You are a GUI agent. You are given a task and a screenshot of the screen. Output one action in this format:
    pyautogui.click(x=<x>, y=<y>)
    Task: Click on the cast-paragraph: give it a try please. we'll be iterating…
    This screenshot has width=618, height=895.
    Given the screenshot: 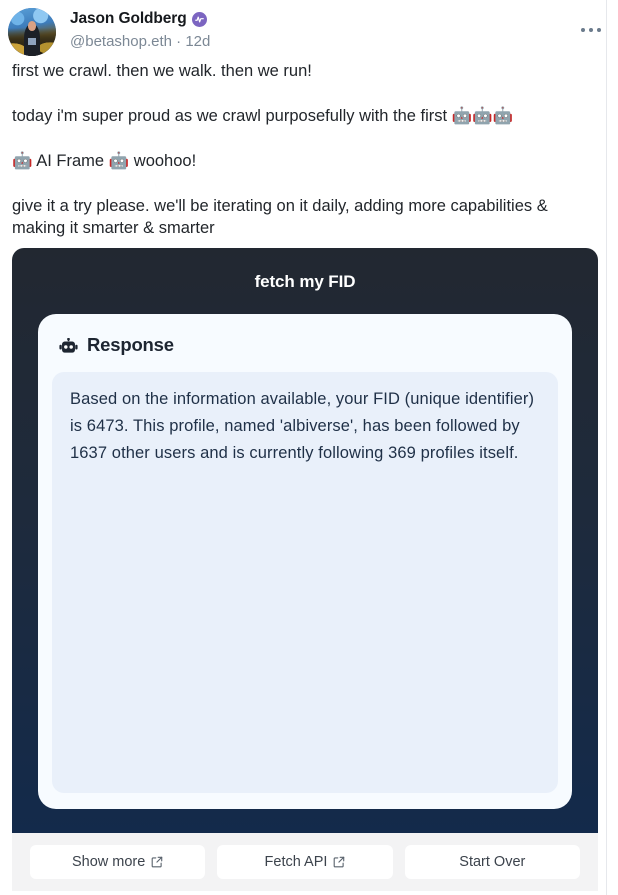 What is the action you would take?
    pyautogui.click(x=280, y=217)
    